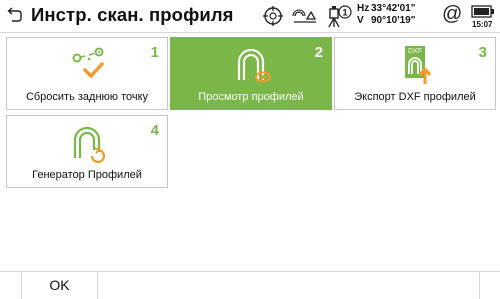  Describe the element at coordinates (393, 8) in the screenshot. I see `hz-value: 33°42'01"` at that location.